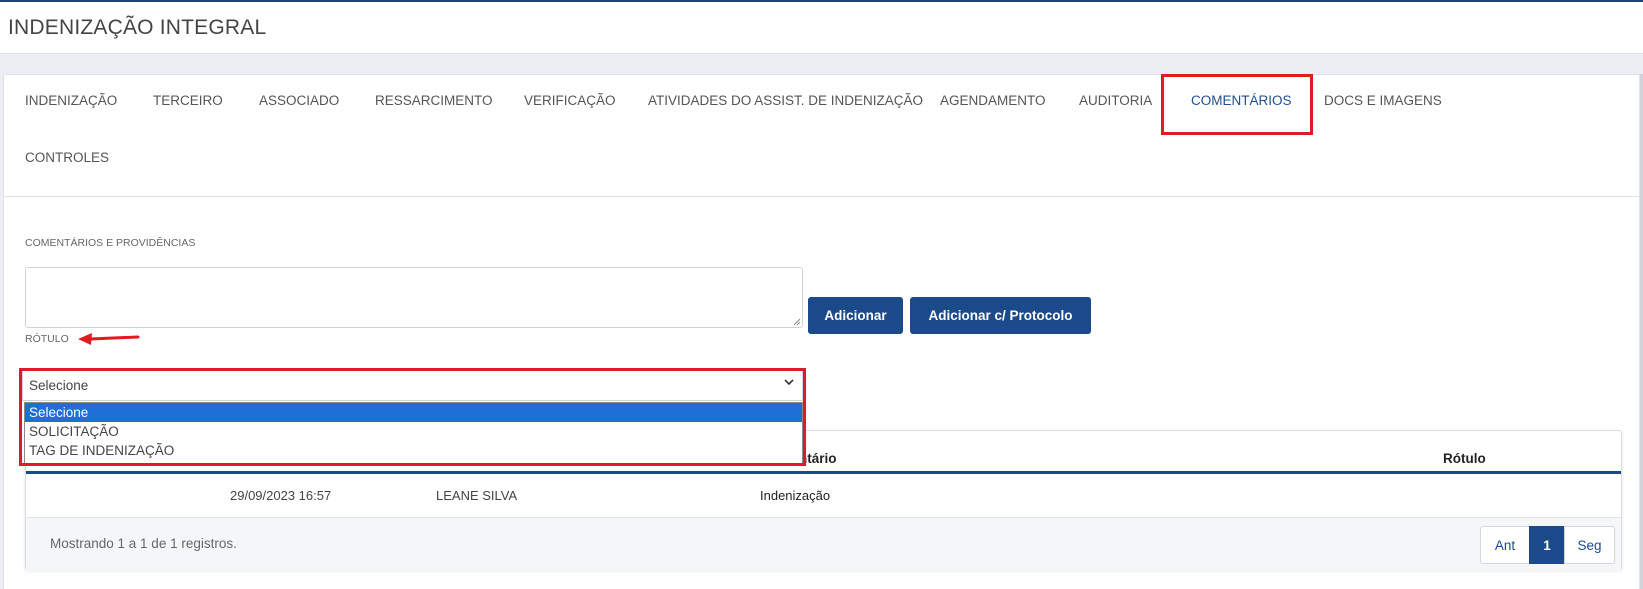 Image resolution: width=1643 pixels, height=589 pixels. I want to click on header-comentario: ntário, so click(818, 458).